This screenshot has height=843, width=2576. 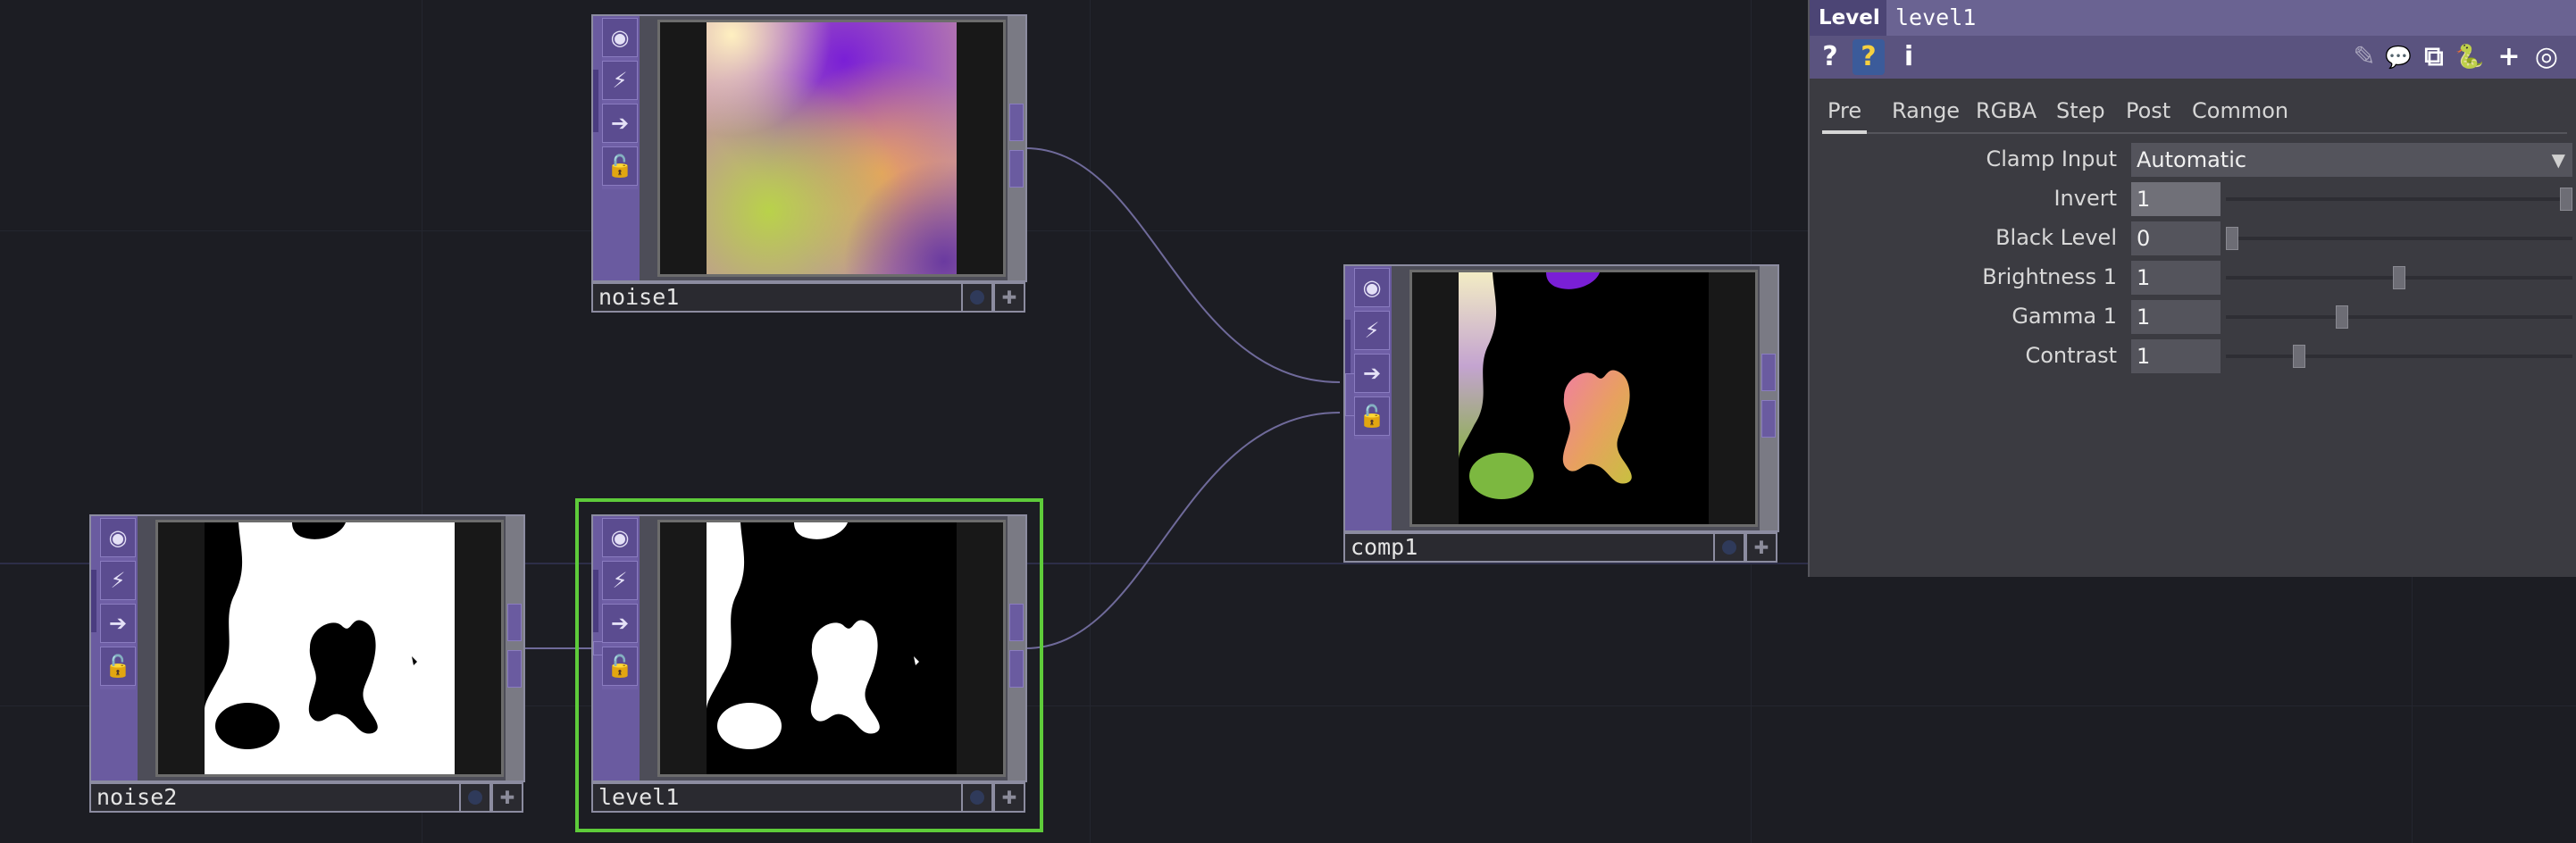 I want to click on wire-noise1-comp1, so click(x=1183, y=265).